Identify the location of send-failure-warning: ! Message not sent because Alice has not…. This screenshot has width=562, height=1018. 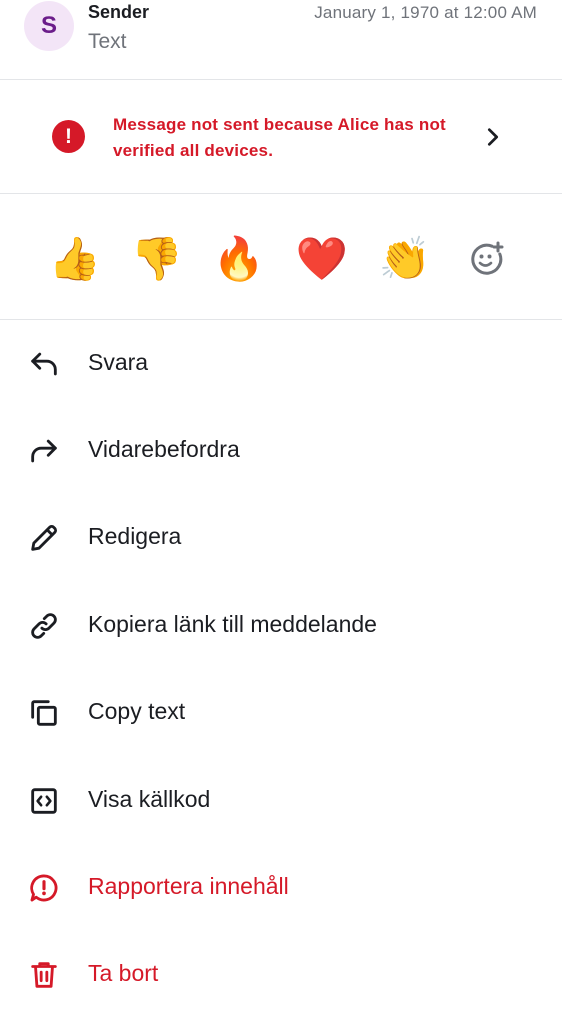
(281, 137).